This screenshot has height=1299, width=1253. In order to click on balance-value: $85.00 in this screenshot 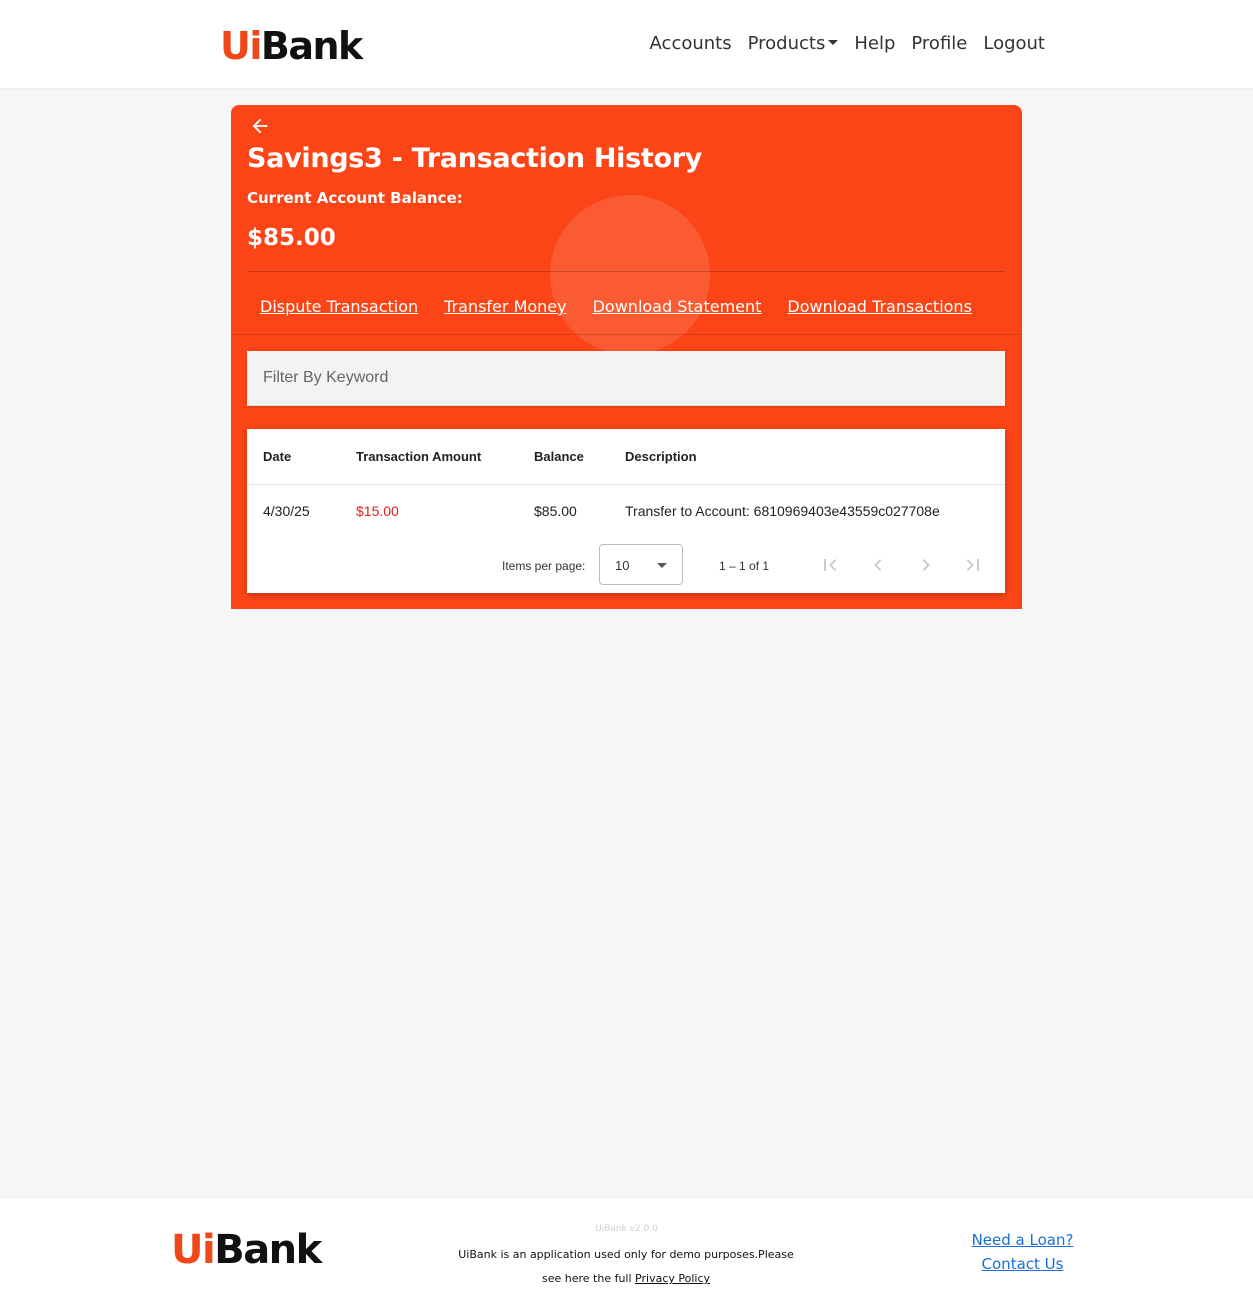, I will do `click(291, 238)`.